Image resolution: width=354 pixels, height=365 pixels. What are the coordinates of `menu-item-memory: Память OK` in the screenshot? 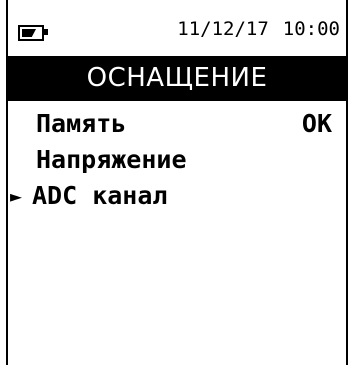 It's located at (177, 124).